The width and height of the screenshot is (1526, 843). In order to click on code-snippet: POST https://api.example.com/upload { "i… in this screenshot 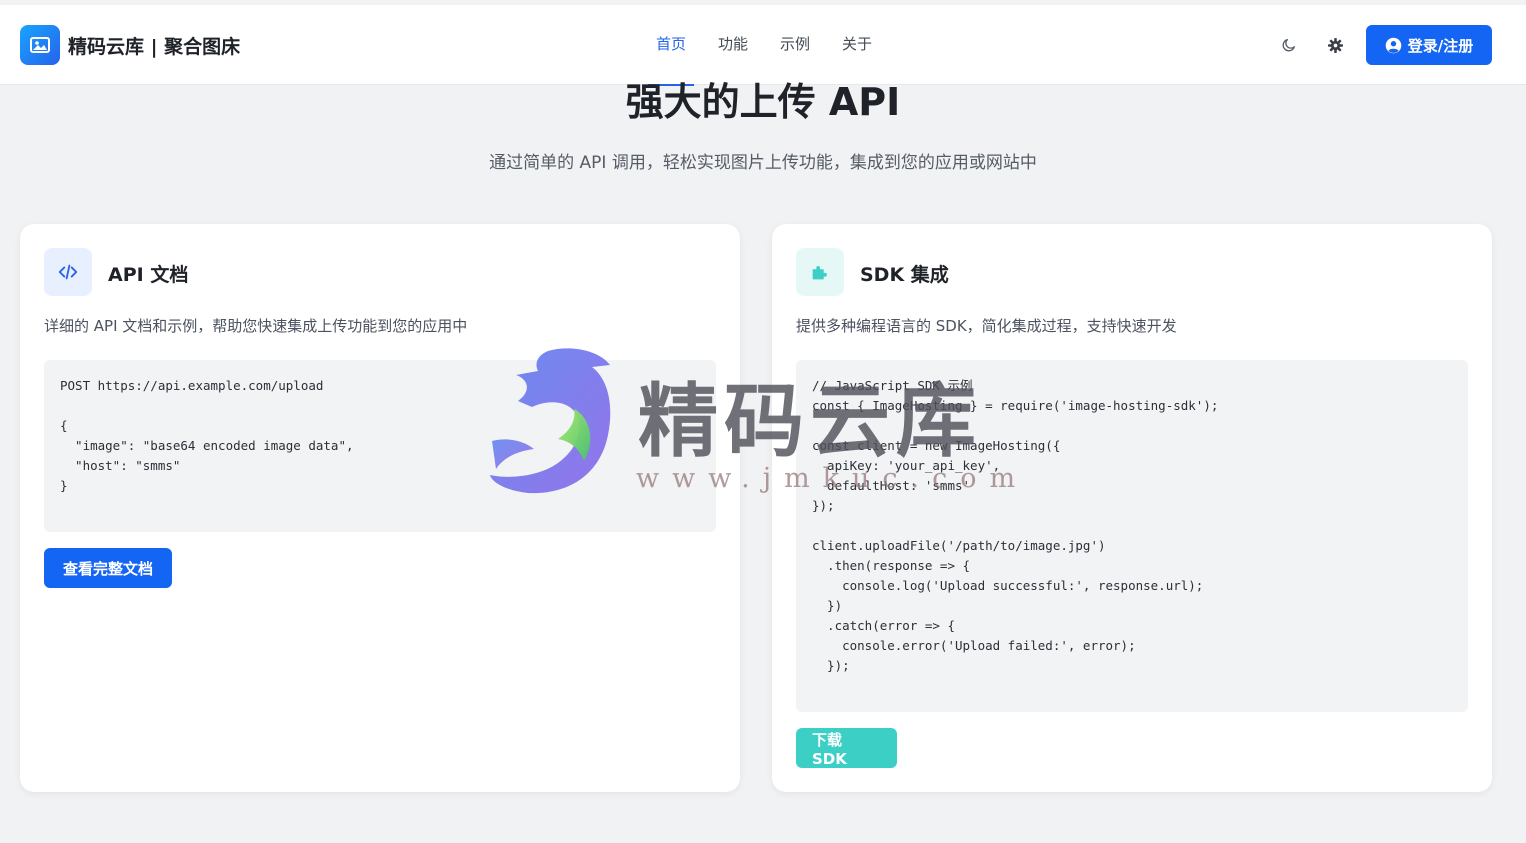, I will do `click(207, 435)`.